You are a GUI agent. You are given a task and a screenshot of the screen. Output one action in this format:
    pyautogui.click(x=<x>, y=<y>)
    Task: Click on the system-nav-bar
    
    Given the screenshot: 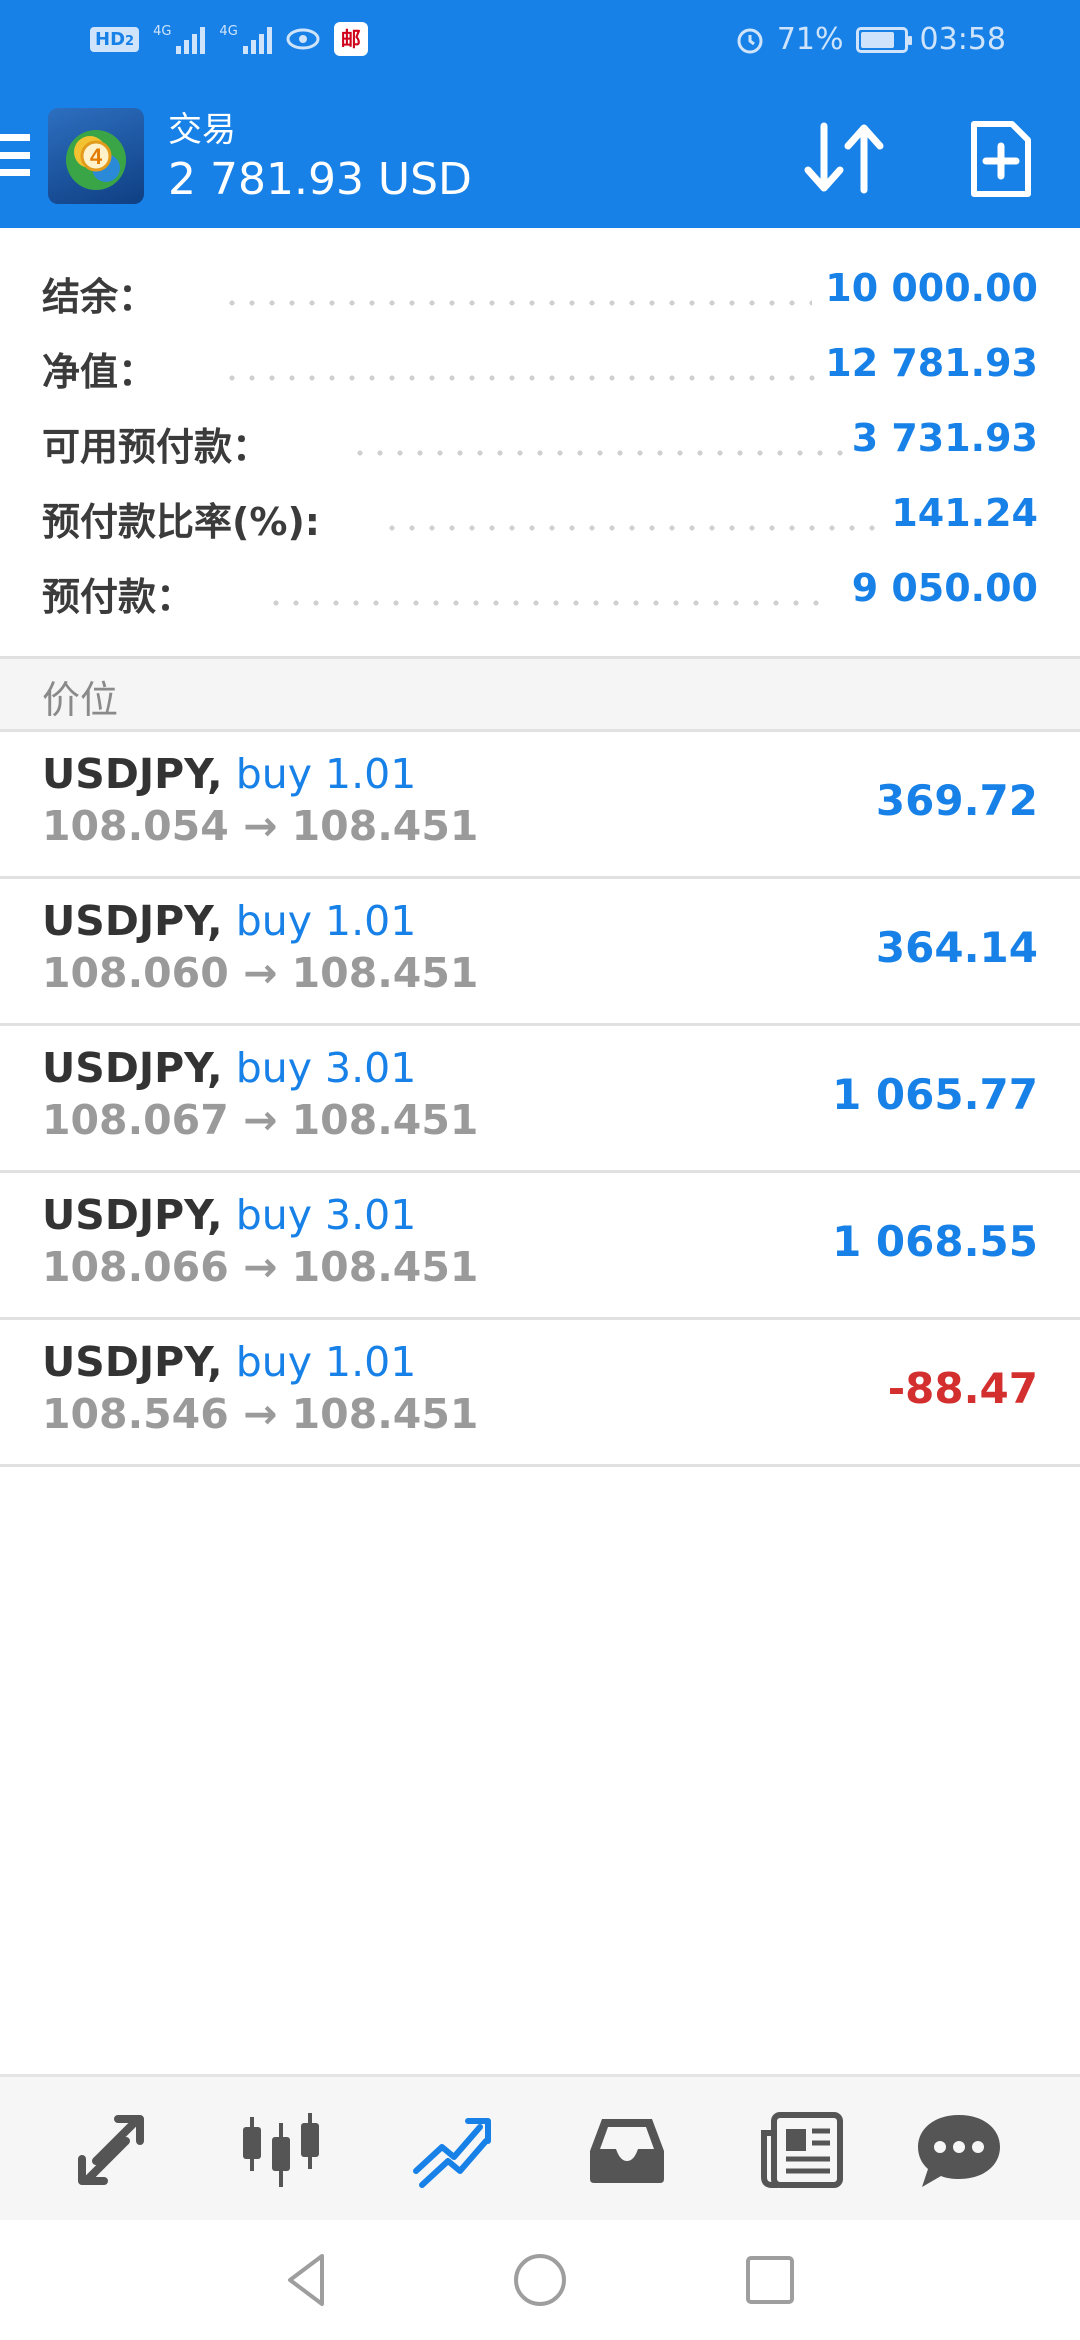 What is the action you would take?
    pyautogui.click(x=540, y=2280)
    